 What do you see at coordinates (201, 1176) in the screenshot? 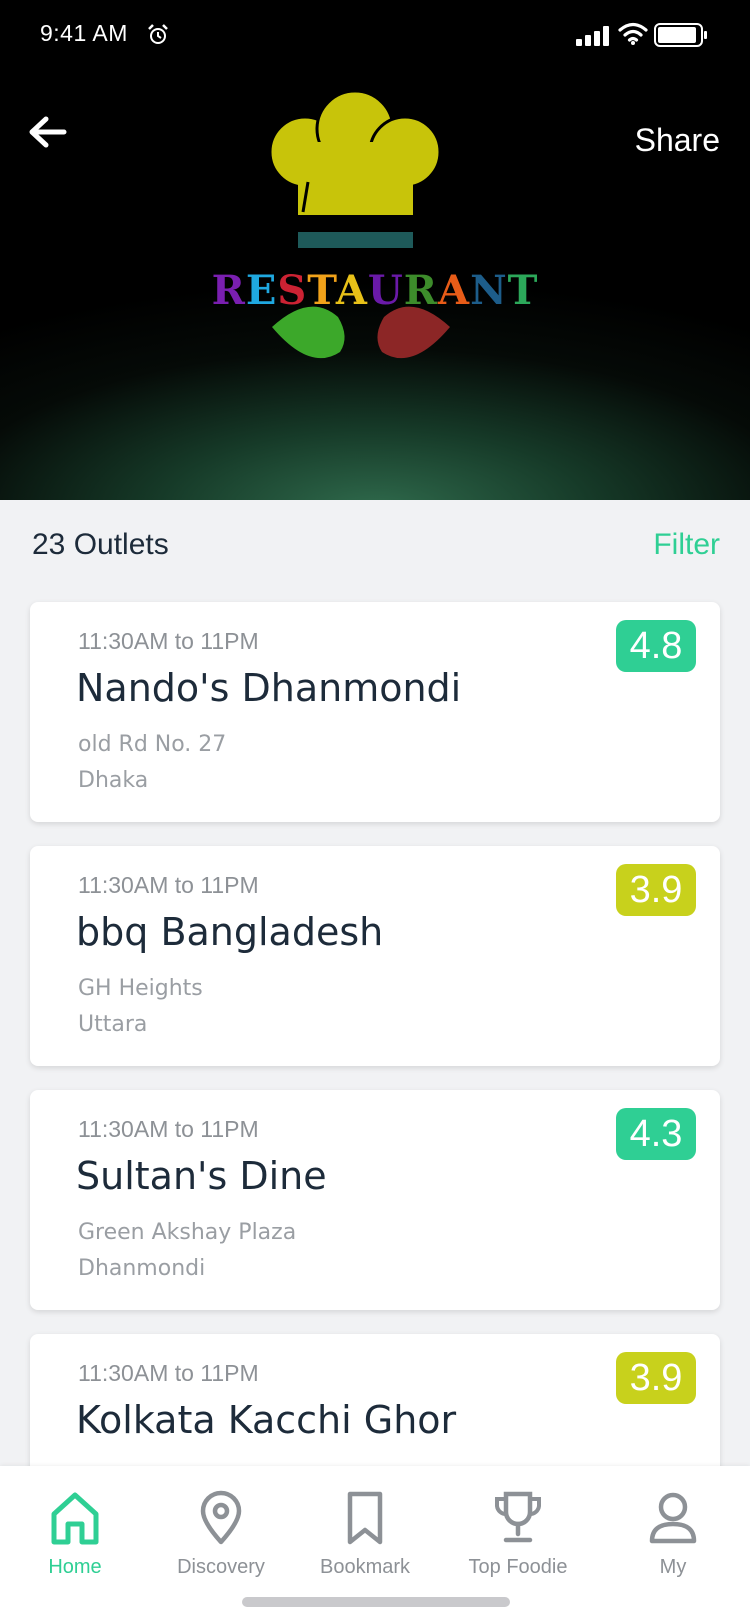
I see `outlet-name: Sultan's Dine` at bounding box center [201, 1176].